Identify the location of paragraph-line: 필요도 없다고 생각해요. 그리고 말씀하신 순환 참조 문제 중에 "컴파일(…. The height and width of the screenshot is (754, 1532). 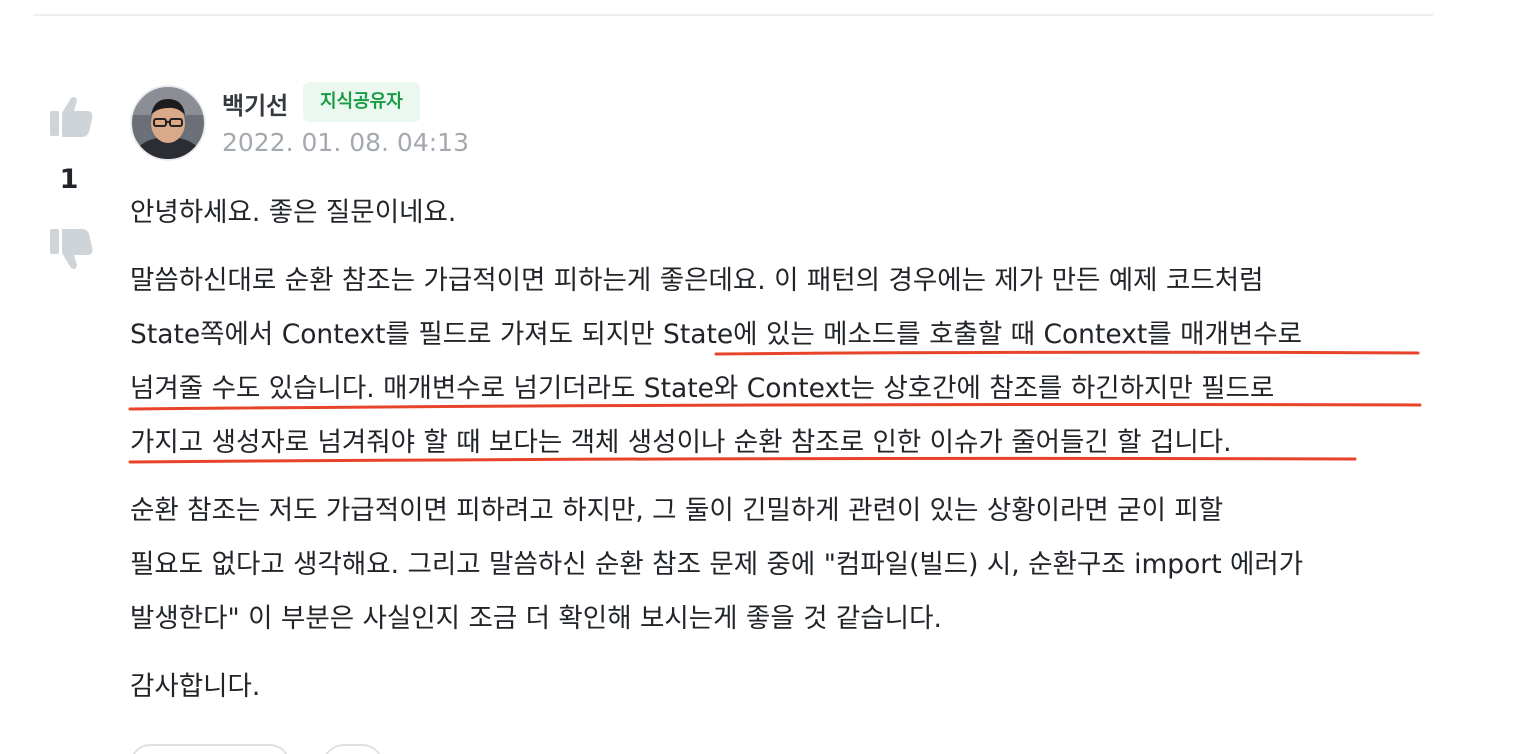
(717, 564).